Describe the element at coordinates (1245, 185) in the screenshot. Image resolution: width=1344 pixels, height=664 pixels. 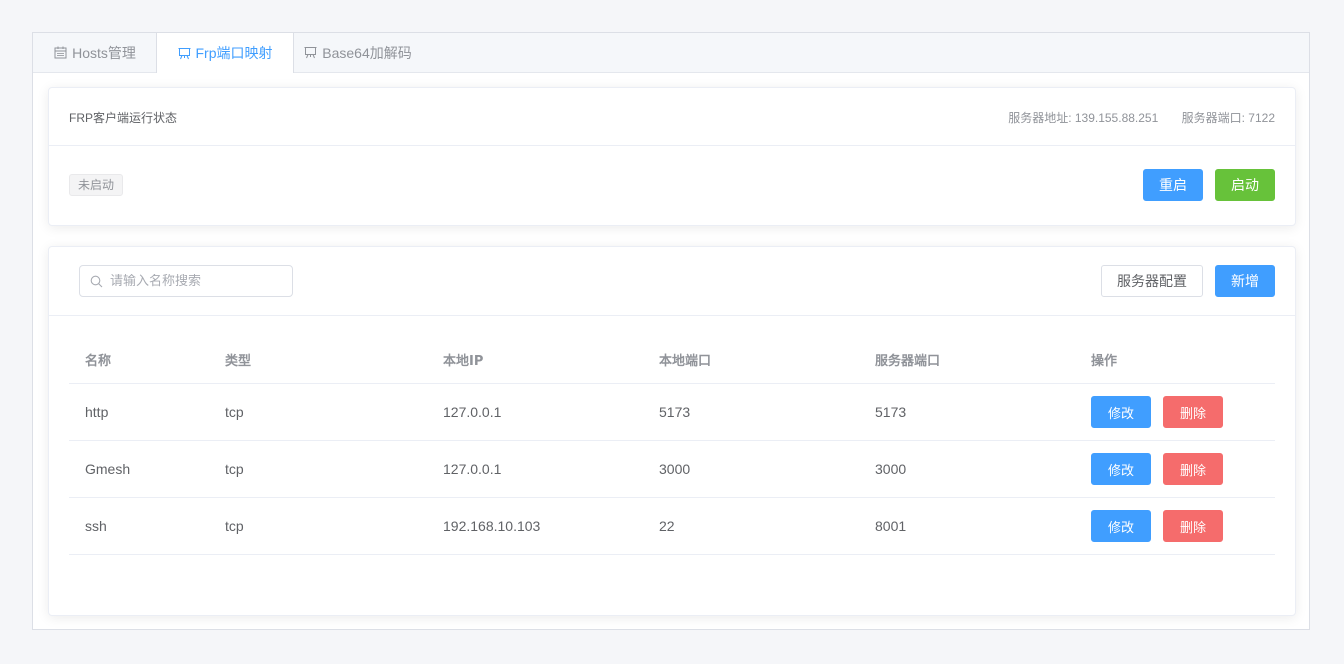
I see `start-button: 启动` at that location.